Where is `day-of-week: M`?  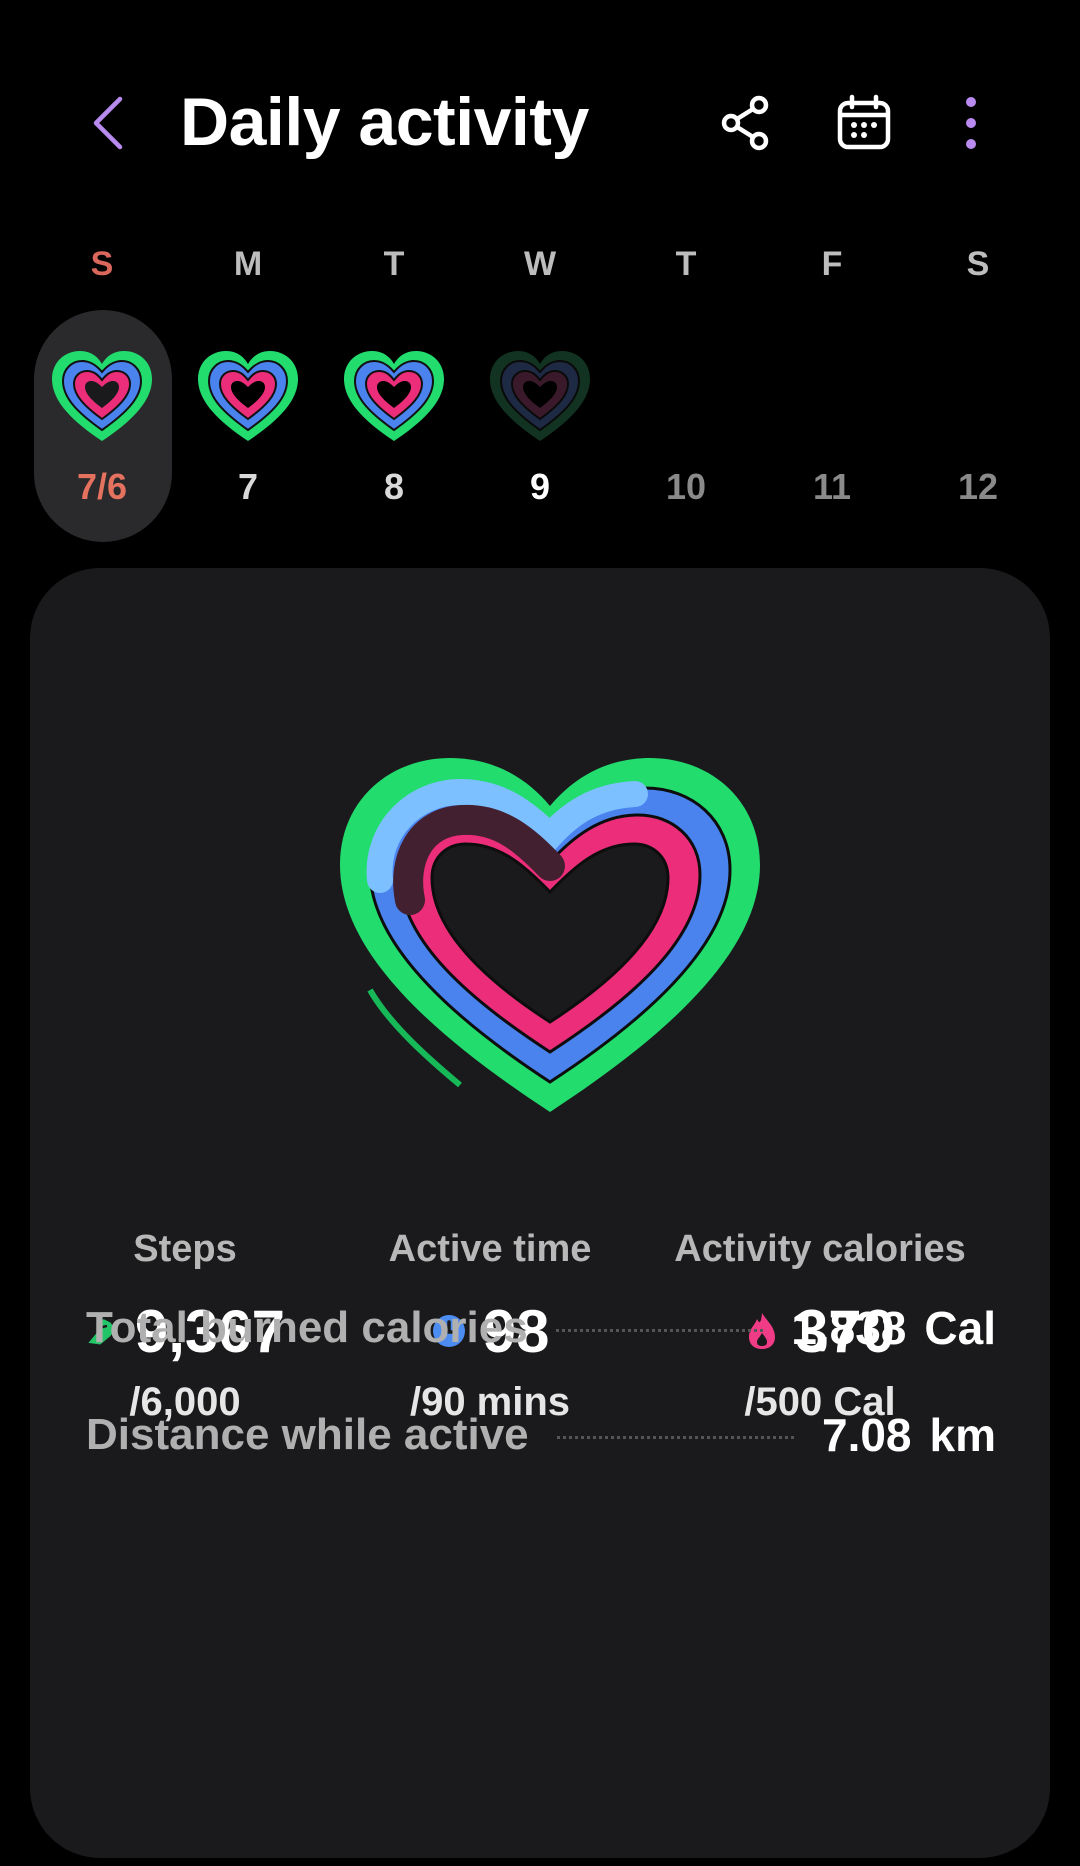
day-of-week: M is located at coordinates (248, 264).